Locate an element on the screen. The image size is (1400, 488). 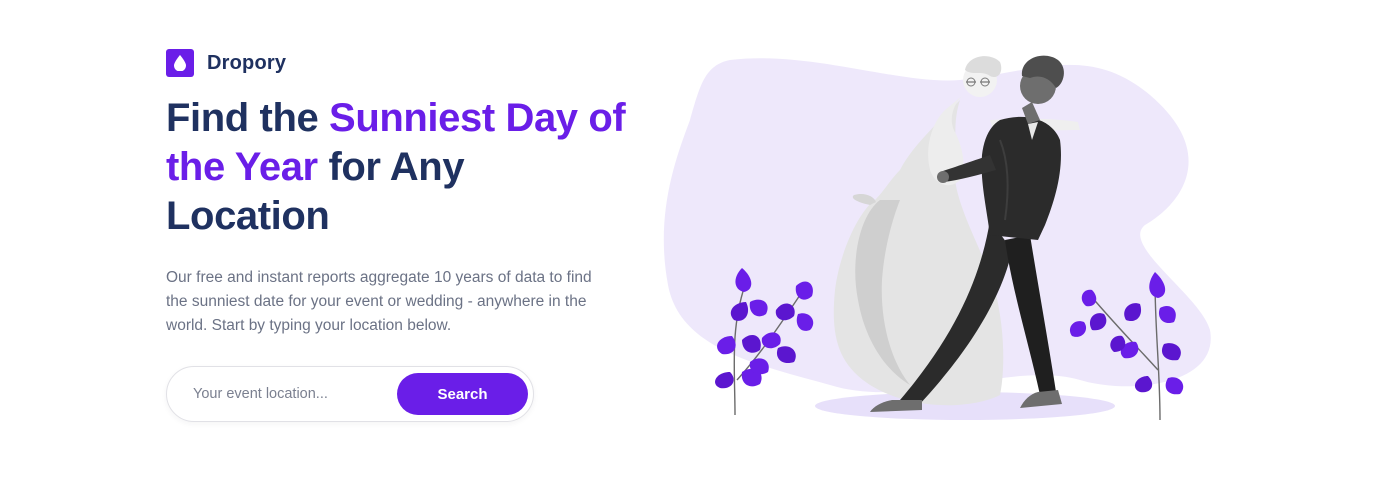
brand-name: Dropory is located at coordinates (247, 62).